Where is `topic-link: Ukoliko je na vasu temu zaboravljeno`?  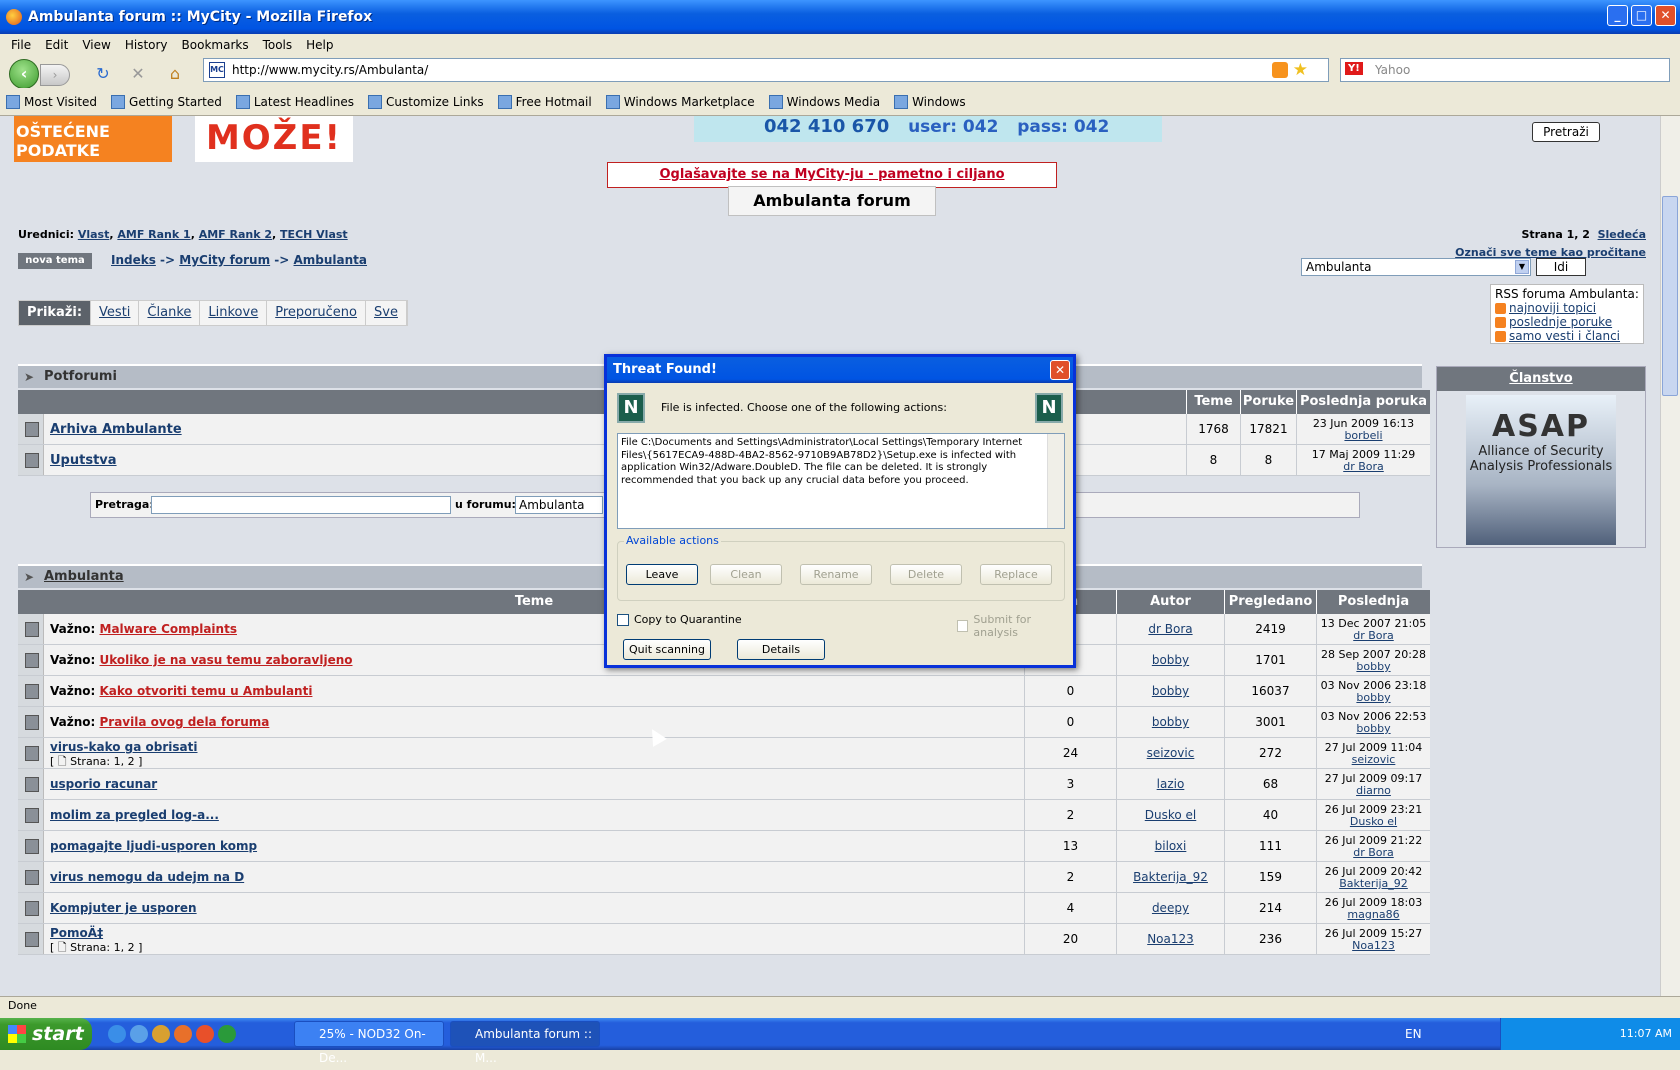 topic-link: Ukoliko je na vasu temu zaboravljeno is located at coordinates (226, 660).